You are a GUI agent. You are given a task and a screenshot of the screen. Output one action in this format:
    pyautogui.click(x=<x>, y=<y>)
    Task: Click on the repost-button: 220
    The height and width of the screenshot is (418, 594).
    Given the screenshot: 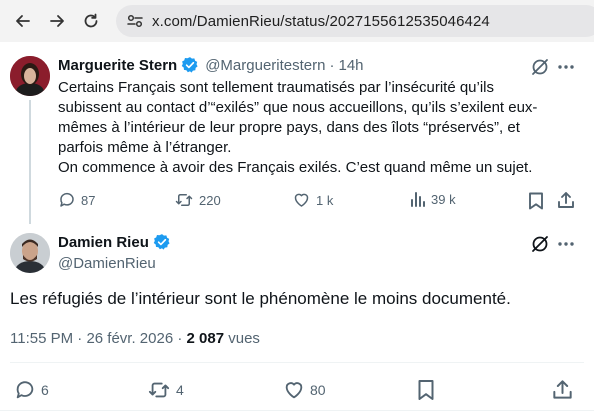 What is the action you would take?
    pyautogui.click(x=197, y=200)
    